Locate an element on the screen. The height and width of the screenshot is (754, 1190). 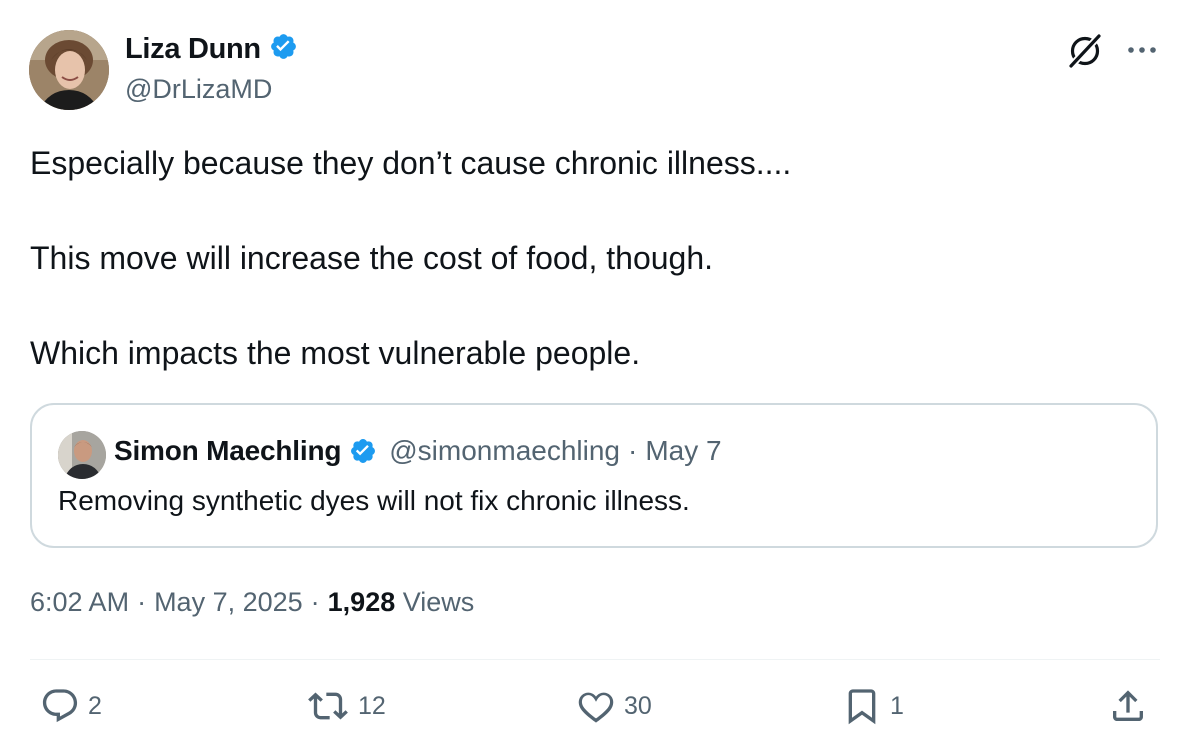
quoted-author-name: Simon Maechling is located at coordinates (227, 451).